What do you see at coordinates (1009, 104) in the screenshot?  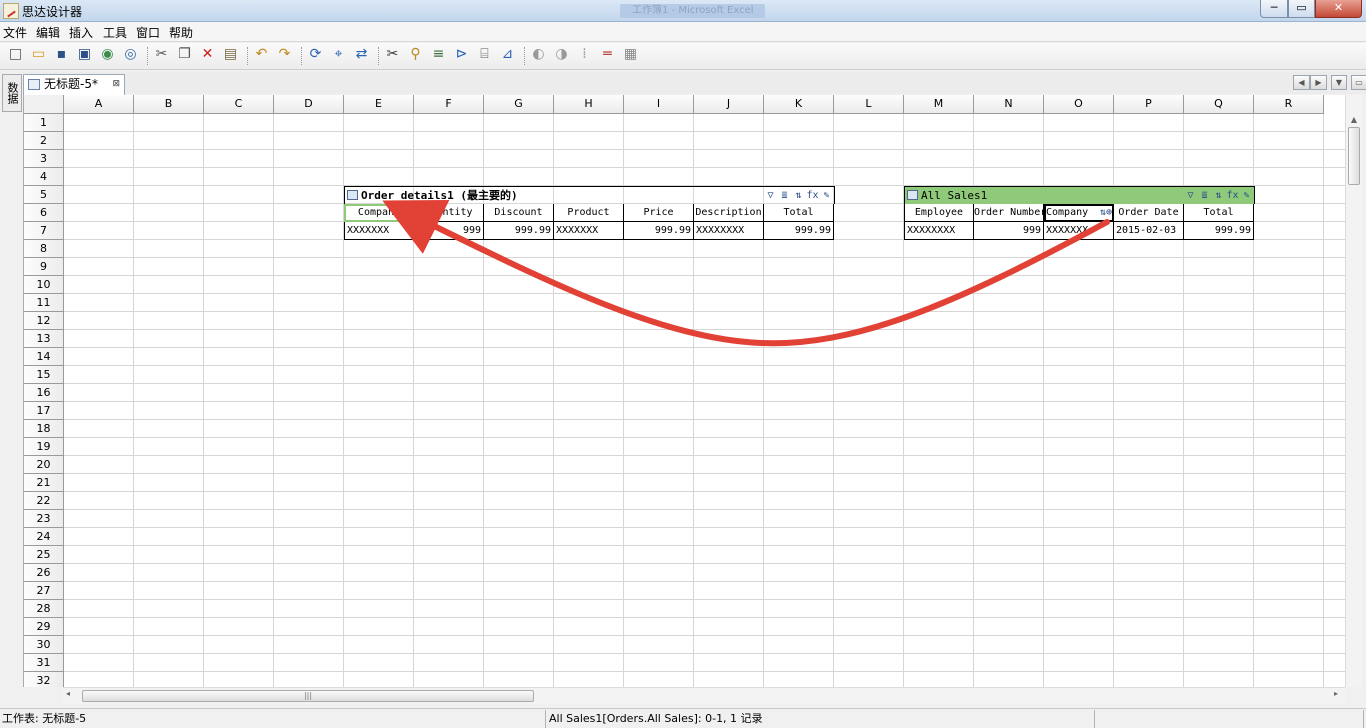 I see `column-header-n: N` at bounding box center [1009, 104].